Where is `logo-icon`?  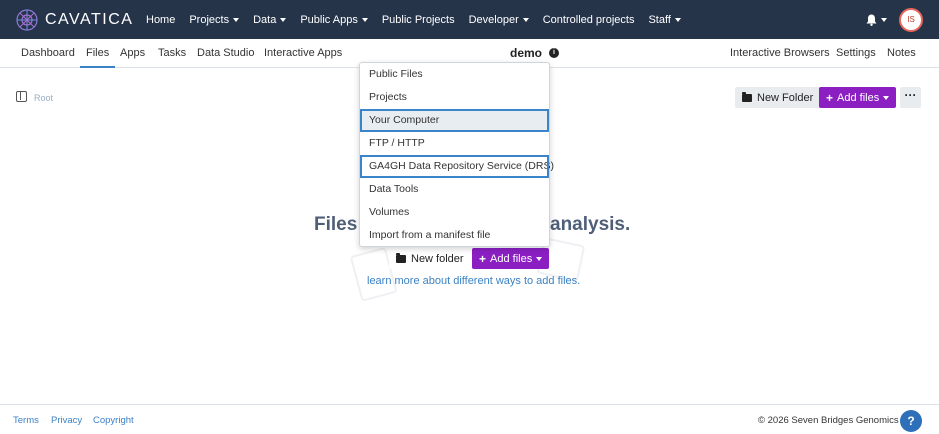
logo-icon is located at coordinates (27, 19).